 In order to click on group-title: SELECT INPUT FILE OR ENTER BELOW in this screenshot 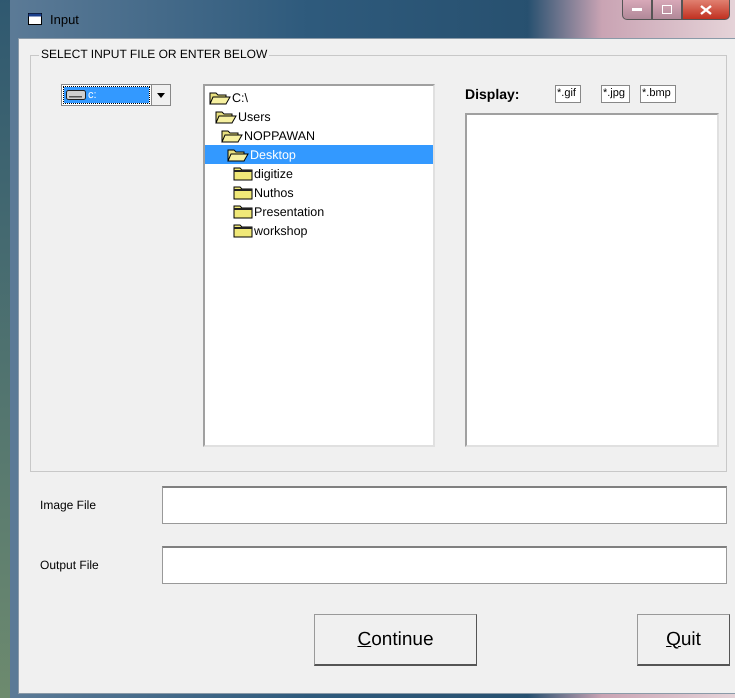, I will do `click(154, 54)`.